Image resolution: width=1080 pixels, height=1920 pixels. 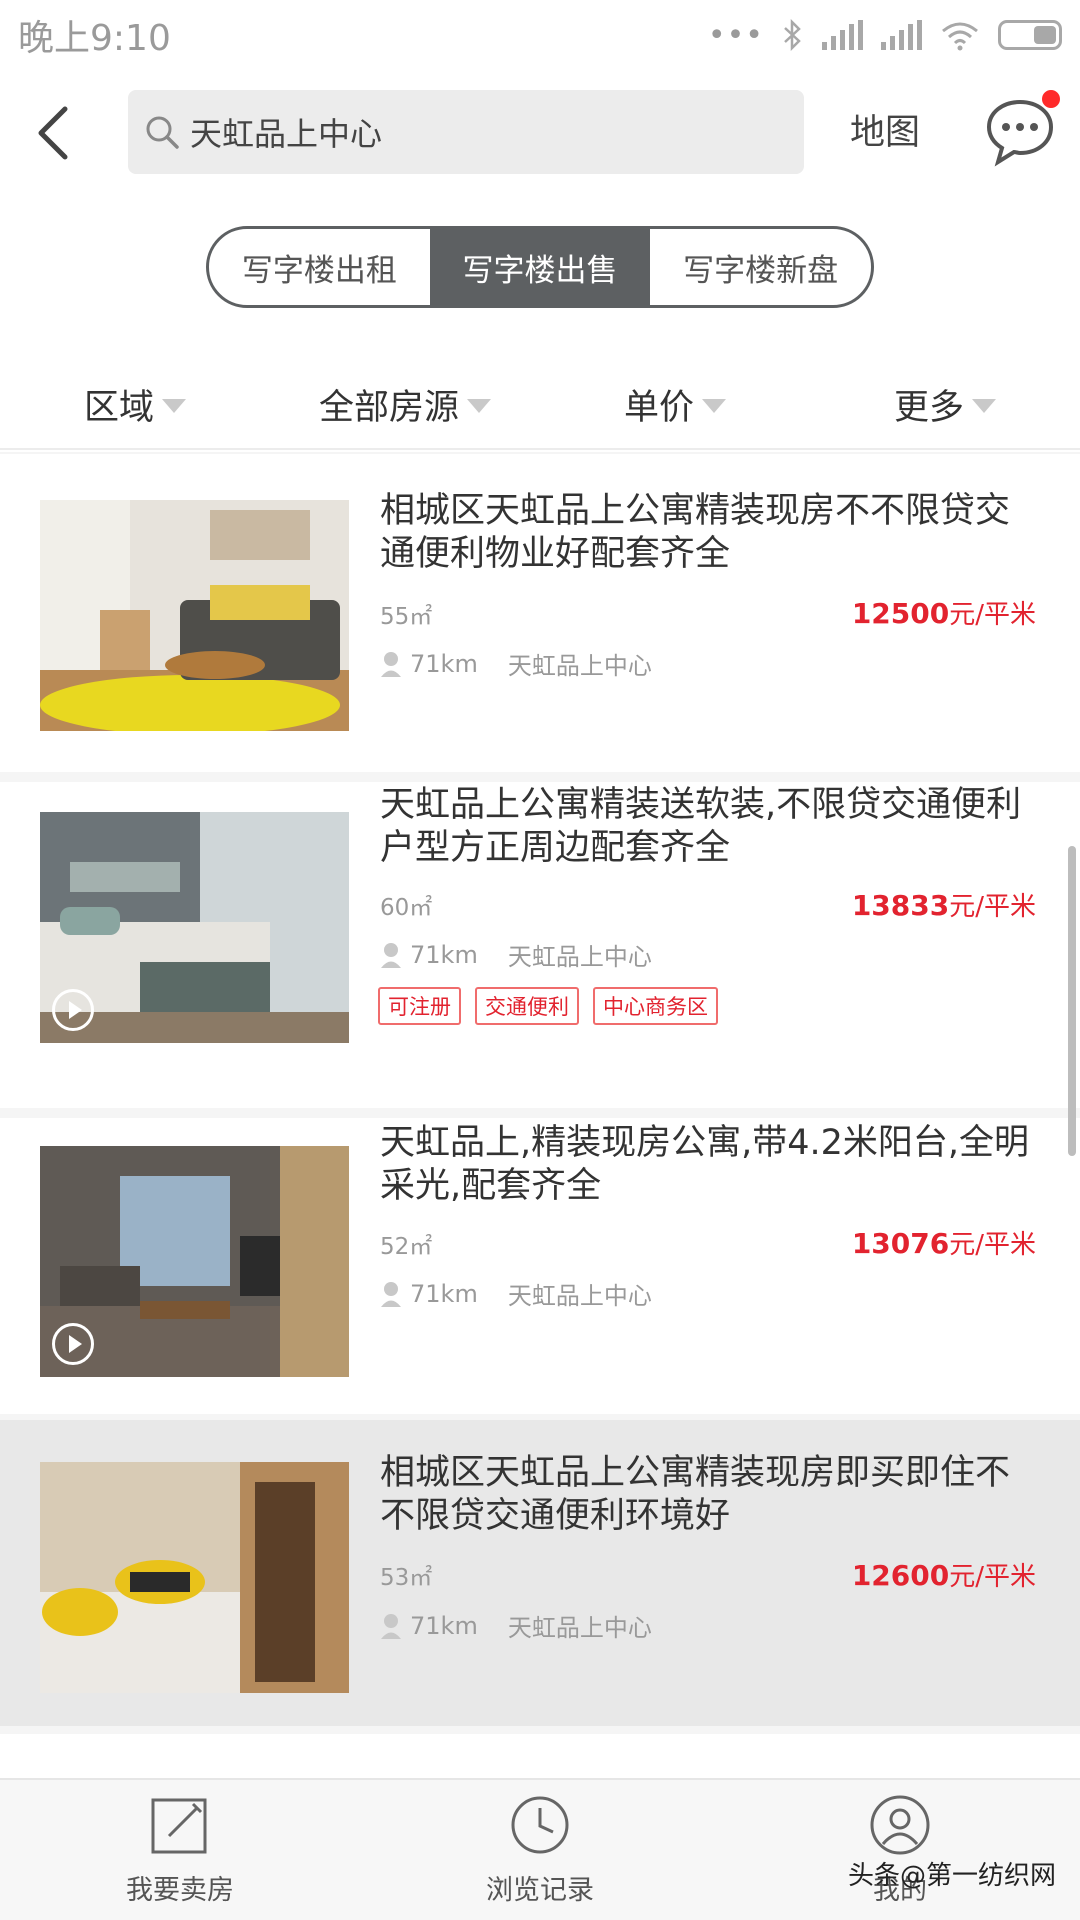 I want to click on battery-icon, so click(x=1030, y=35).